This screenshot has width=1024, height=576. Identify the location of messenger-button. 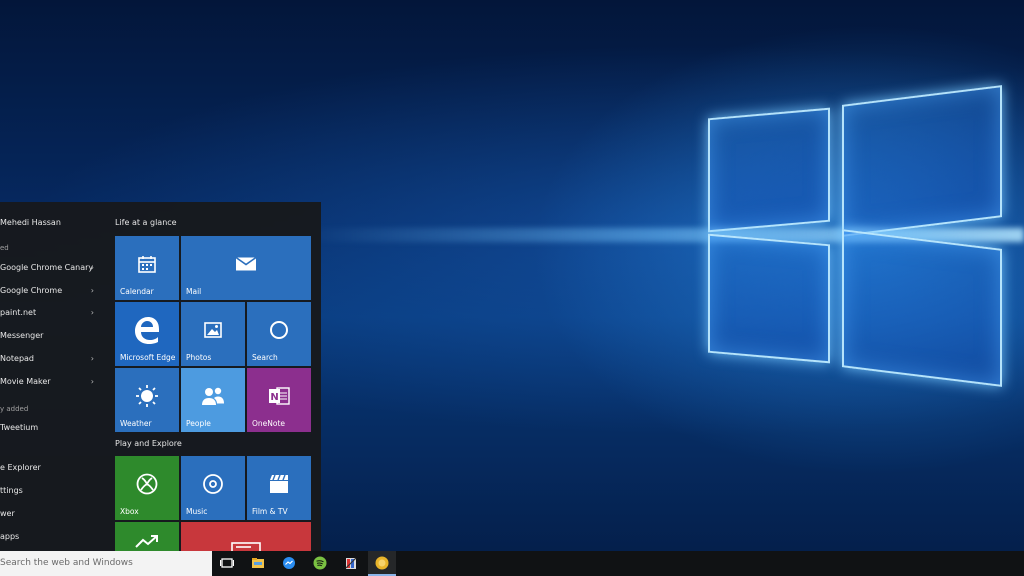
(289, 563).